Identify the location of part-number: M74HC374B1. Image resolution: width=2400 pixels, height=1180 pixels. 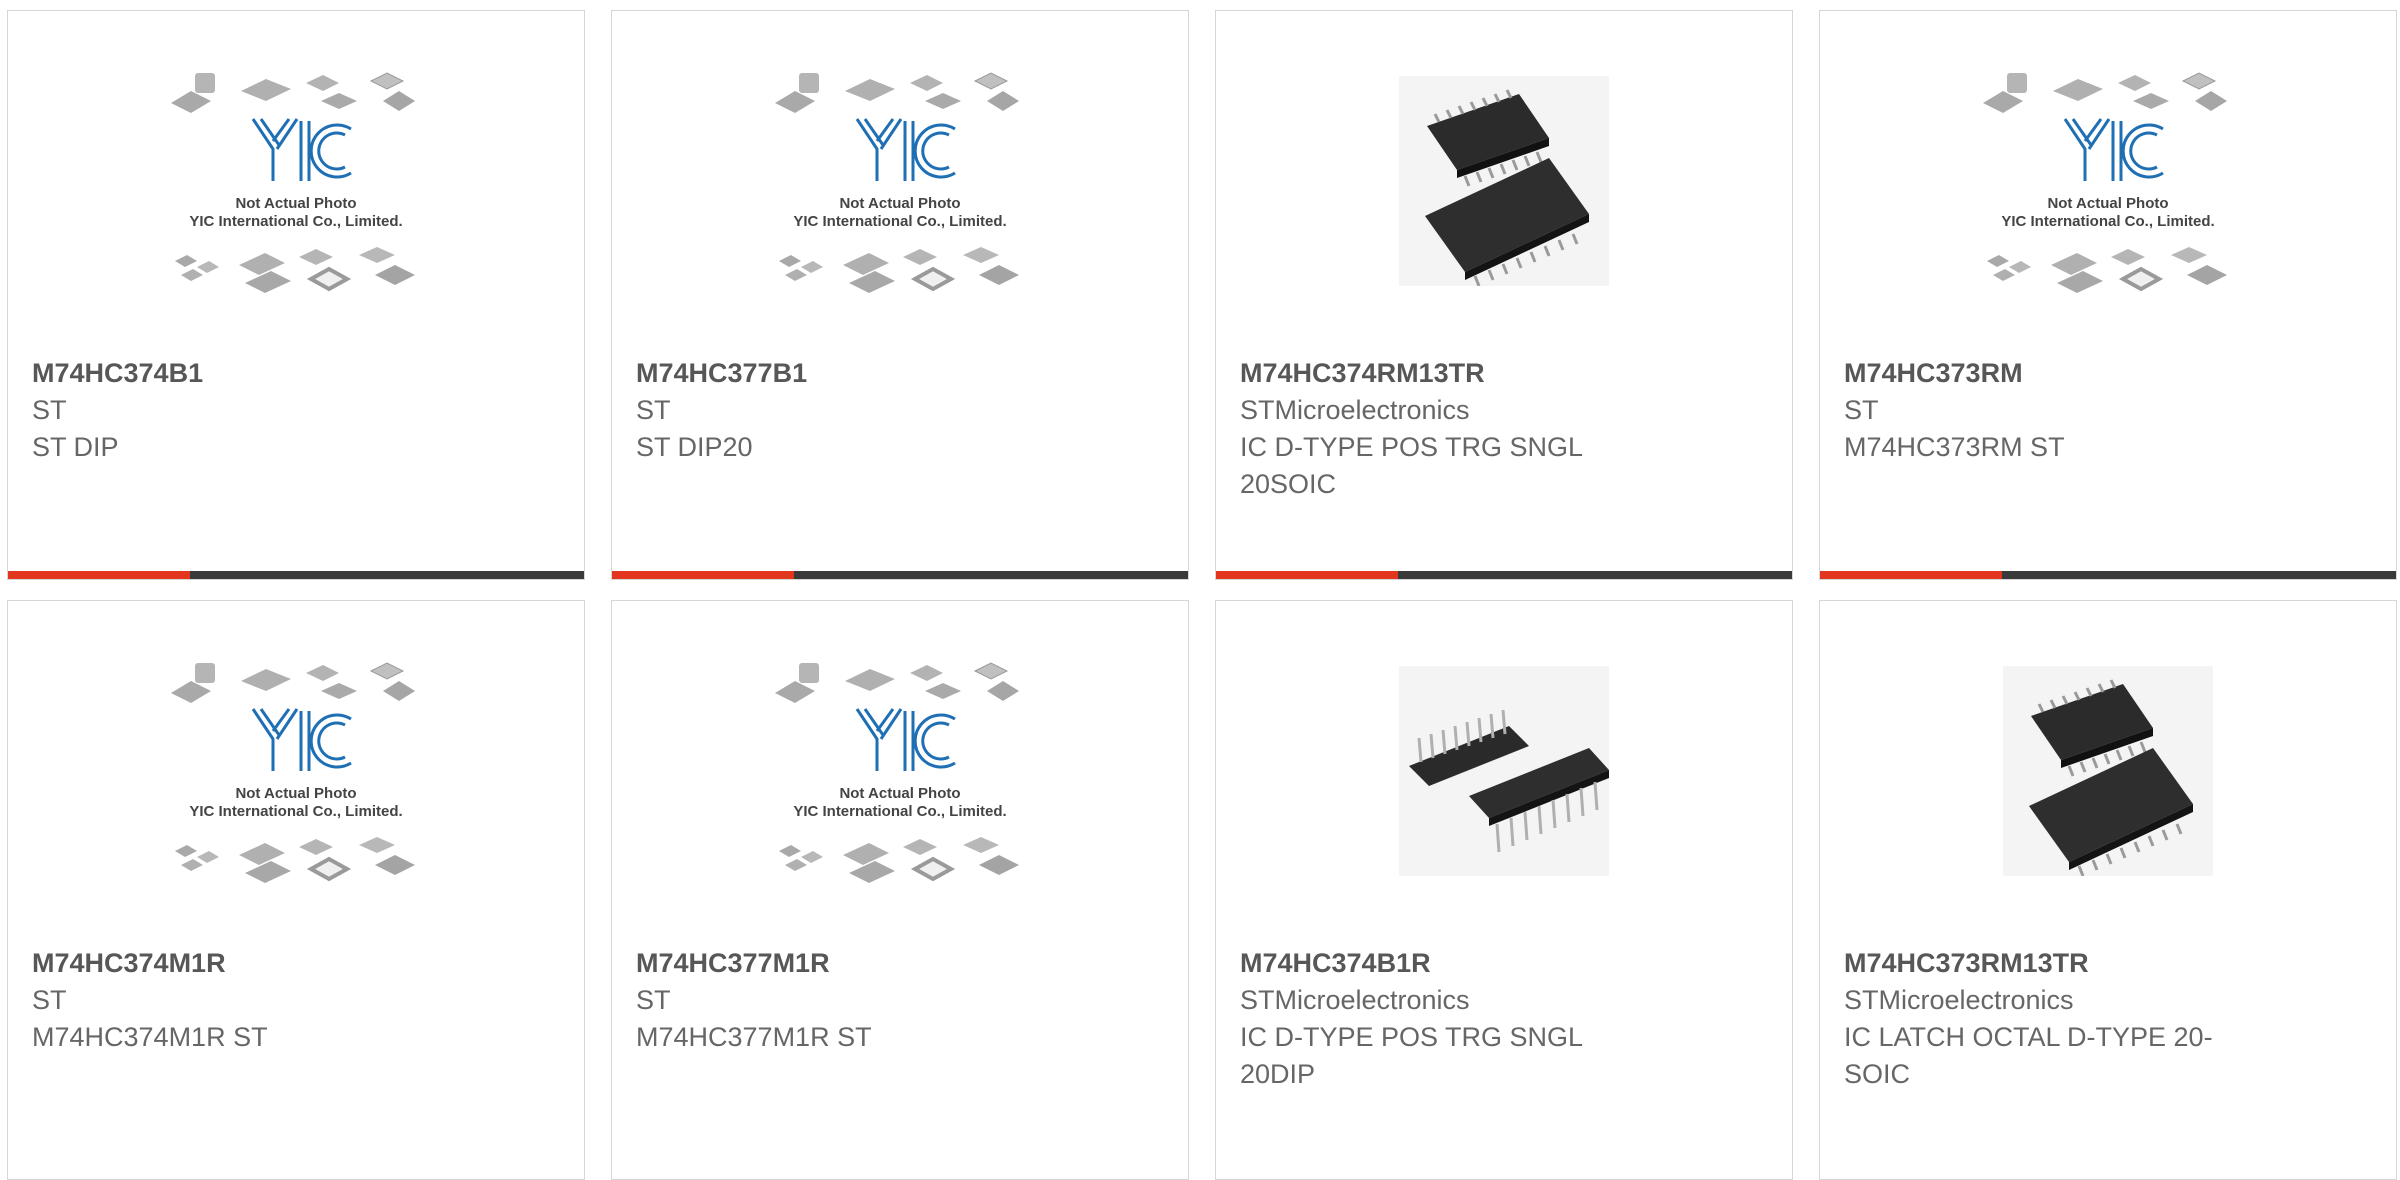
(242, 373).